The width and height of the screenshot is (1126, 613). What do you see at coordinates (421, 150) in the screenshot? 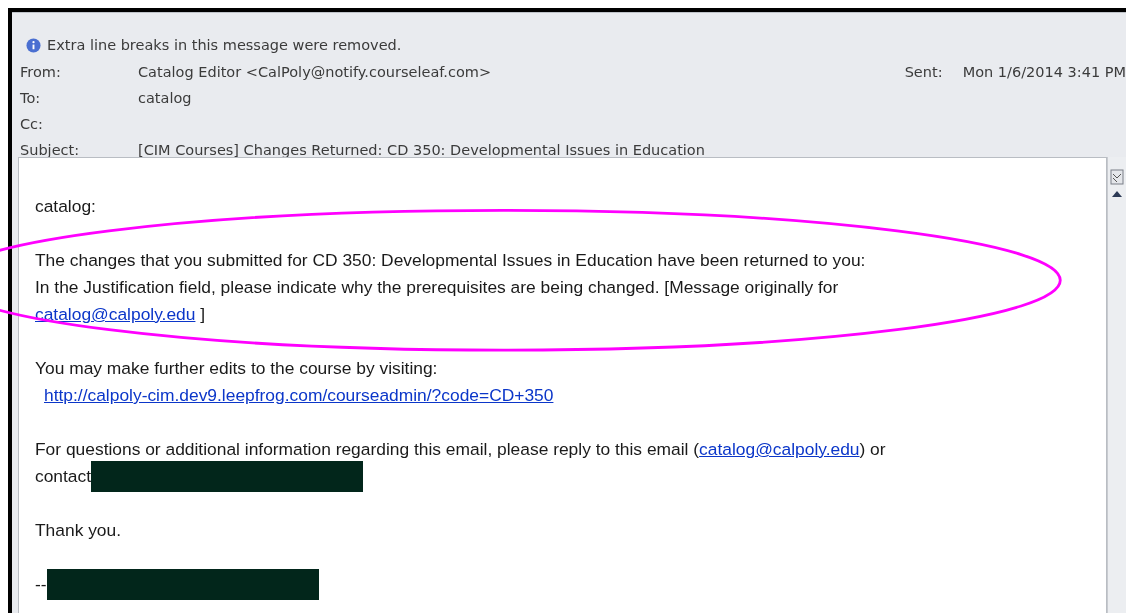
I see `field-value: [CIM Courses] Changes Returned: CD 350: Developmental Issues in Education` at bounding box center [421, 150].